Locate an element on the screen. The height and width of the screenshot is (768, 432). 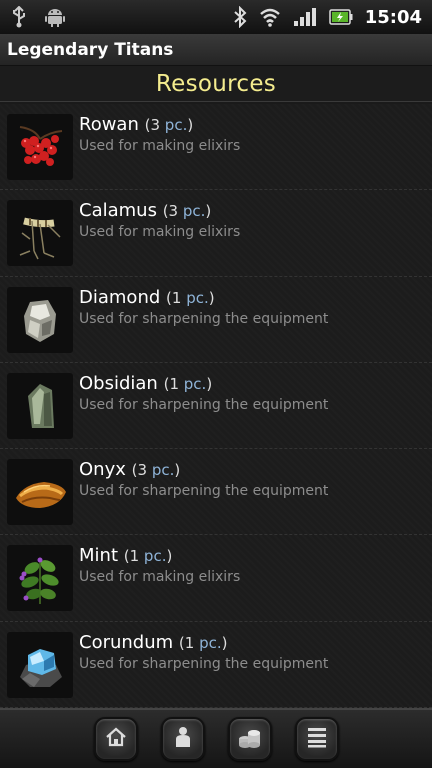
screen-header: Resources is located at coordinates (216, 84).